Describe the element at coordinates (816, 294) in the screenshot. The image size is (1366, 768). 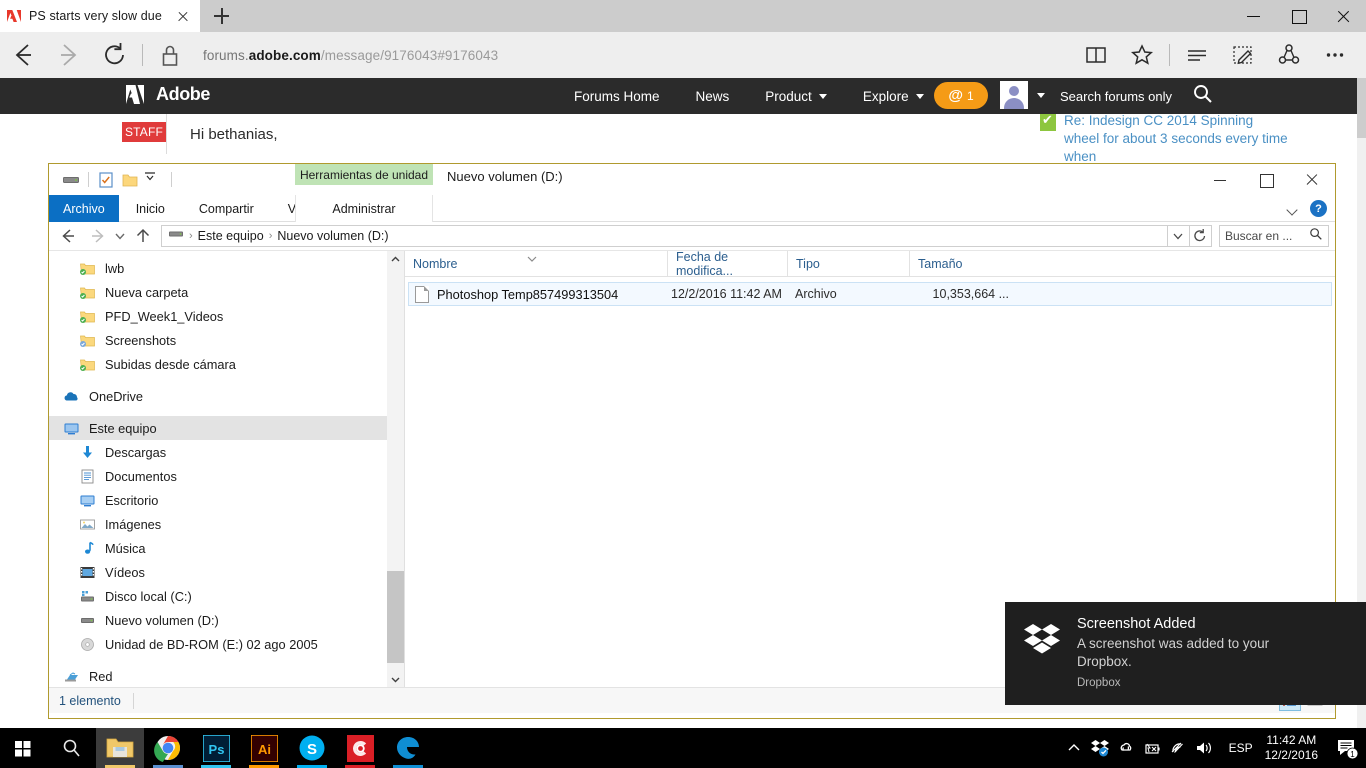
I see `file-type-cell: Archivo` at that location.